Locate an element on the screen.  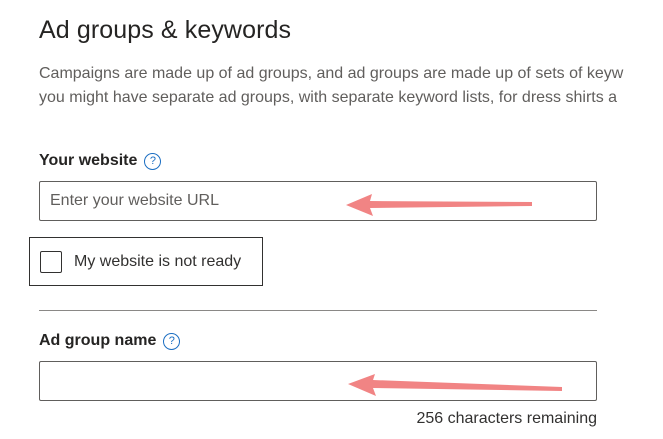
divider is located at coordinates (318, 310).